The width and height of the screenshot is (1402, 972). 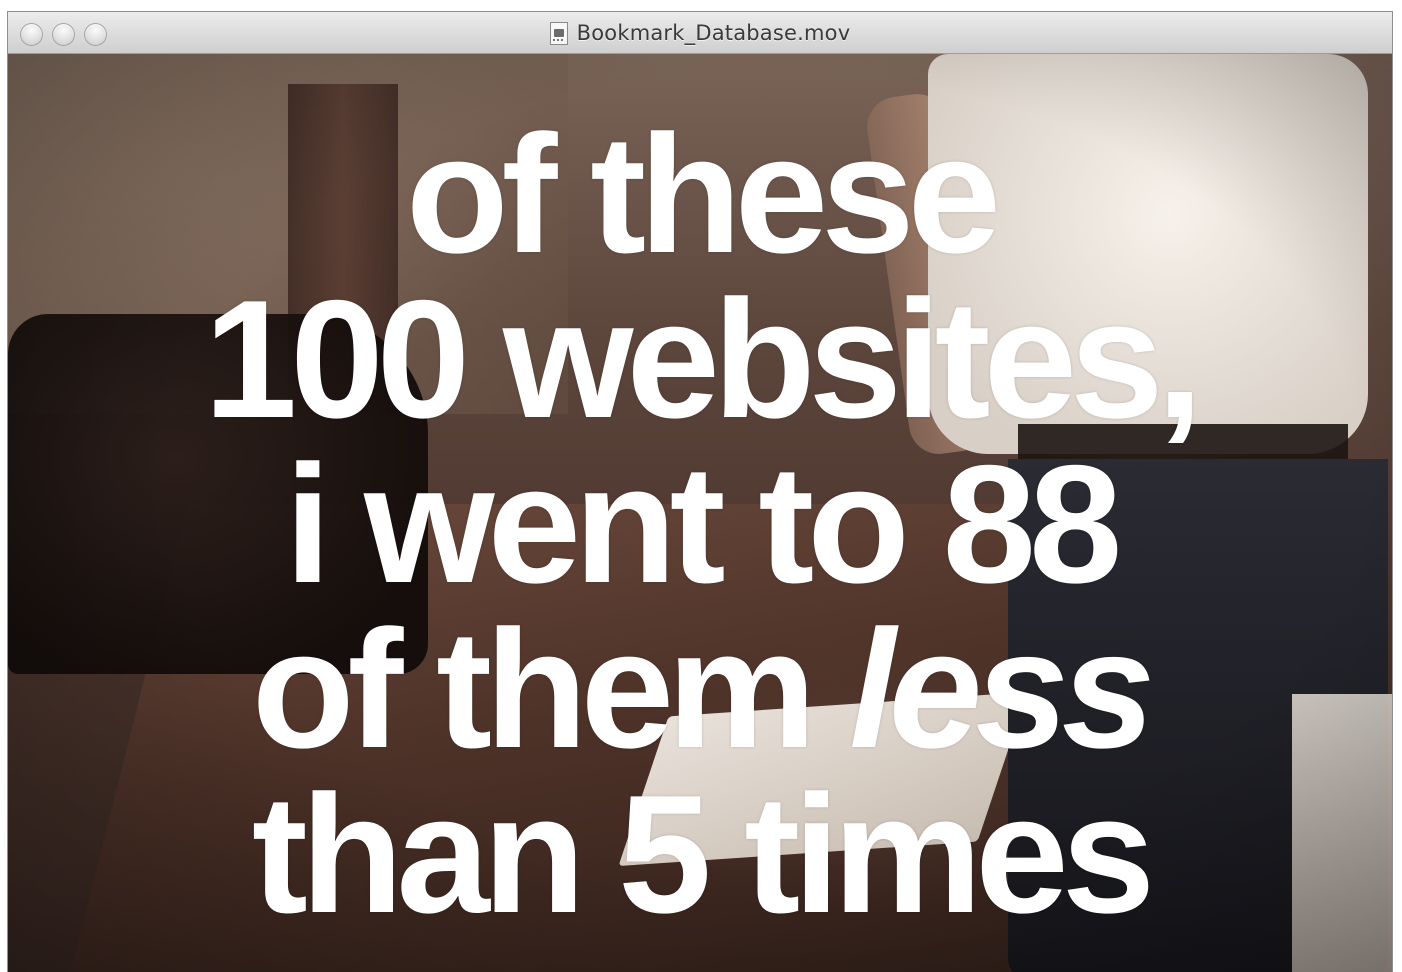 What do you see at coordinates (703, 359) in the screenshot?
I see `caption-line-2: 100 websites,` at bounding box center [703, 359].